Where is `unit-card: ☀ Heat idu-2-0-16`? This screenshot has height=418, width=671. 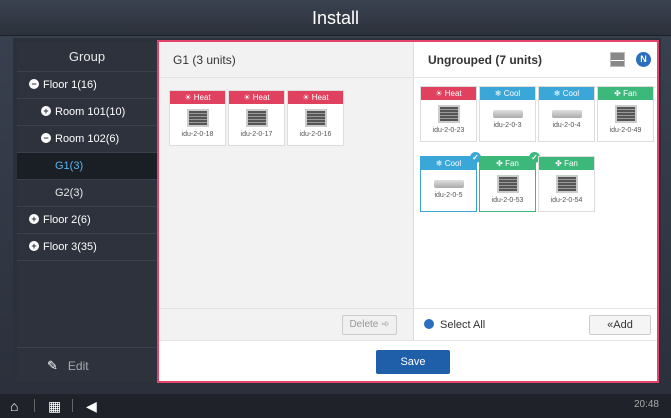 unit-card: ☀ Heat idu-2-0-16 is located at coordinates (315, 118).